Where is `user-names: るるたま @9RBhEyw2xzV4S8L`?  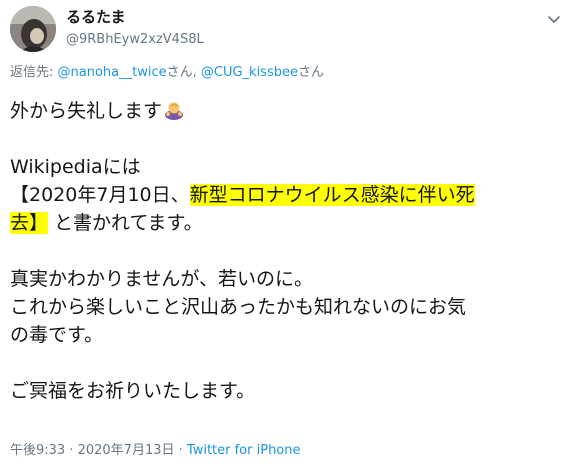
user-names: るるたま @9RBhEyw2xzV4S8L is located at coordinates (135, 28).